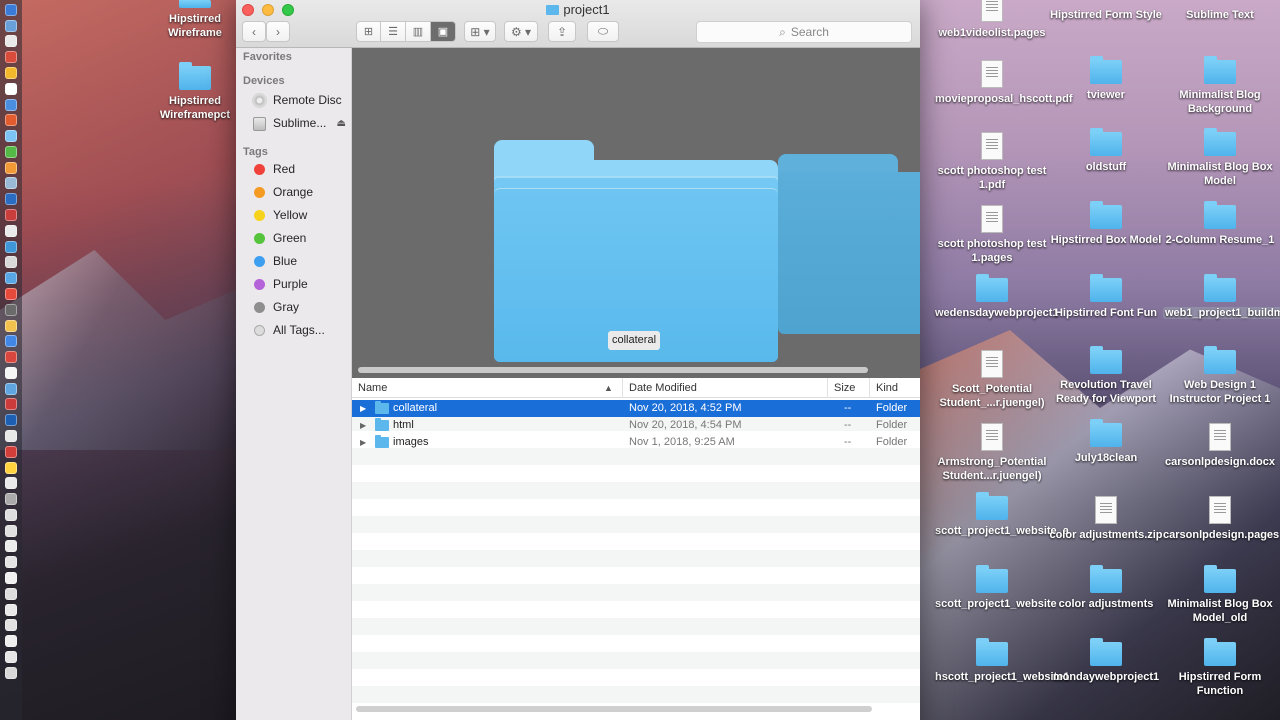  What do you see at coordinates (636, 408) in the screenshot?
I see `table-row: ▶ collateral Nov 20, 2018, 4:52 PM -- Folder` at bounding box center [636, 408].